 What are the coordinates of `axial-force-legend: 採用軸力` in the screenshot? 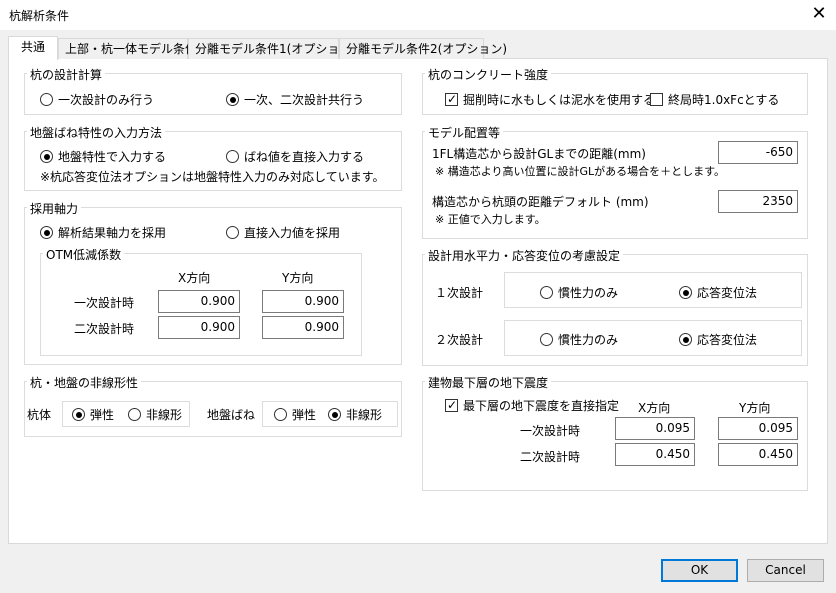 It's located at (54, 208).